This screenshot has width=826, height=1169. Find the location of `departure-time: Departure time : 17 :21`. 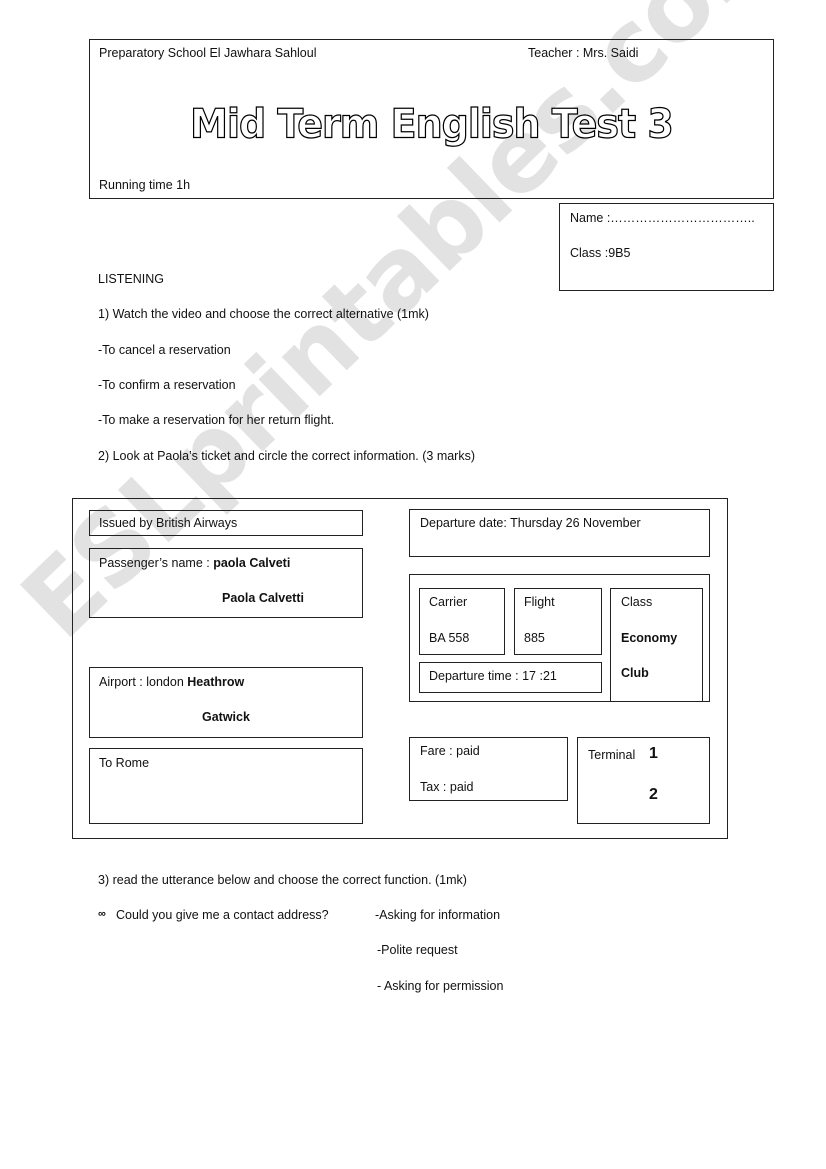

departure-time: Departure time : 17 :21 is located at coordinates (493, 676).